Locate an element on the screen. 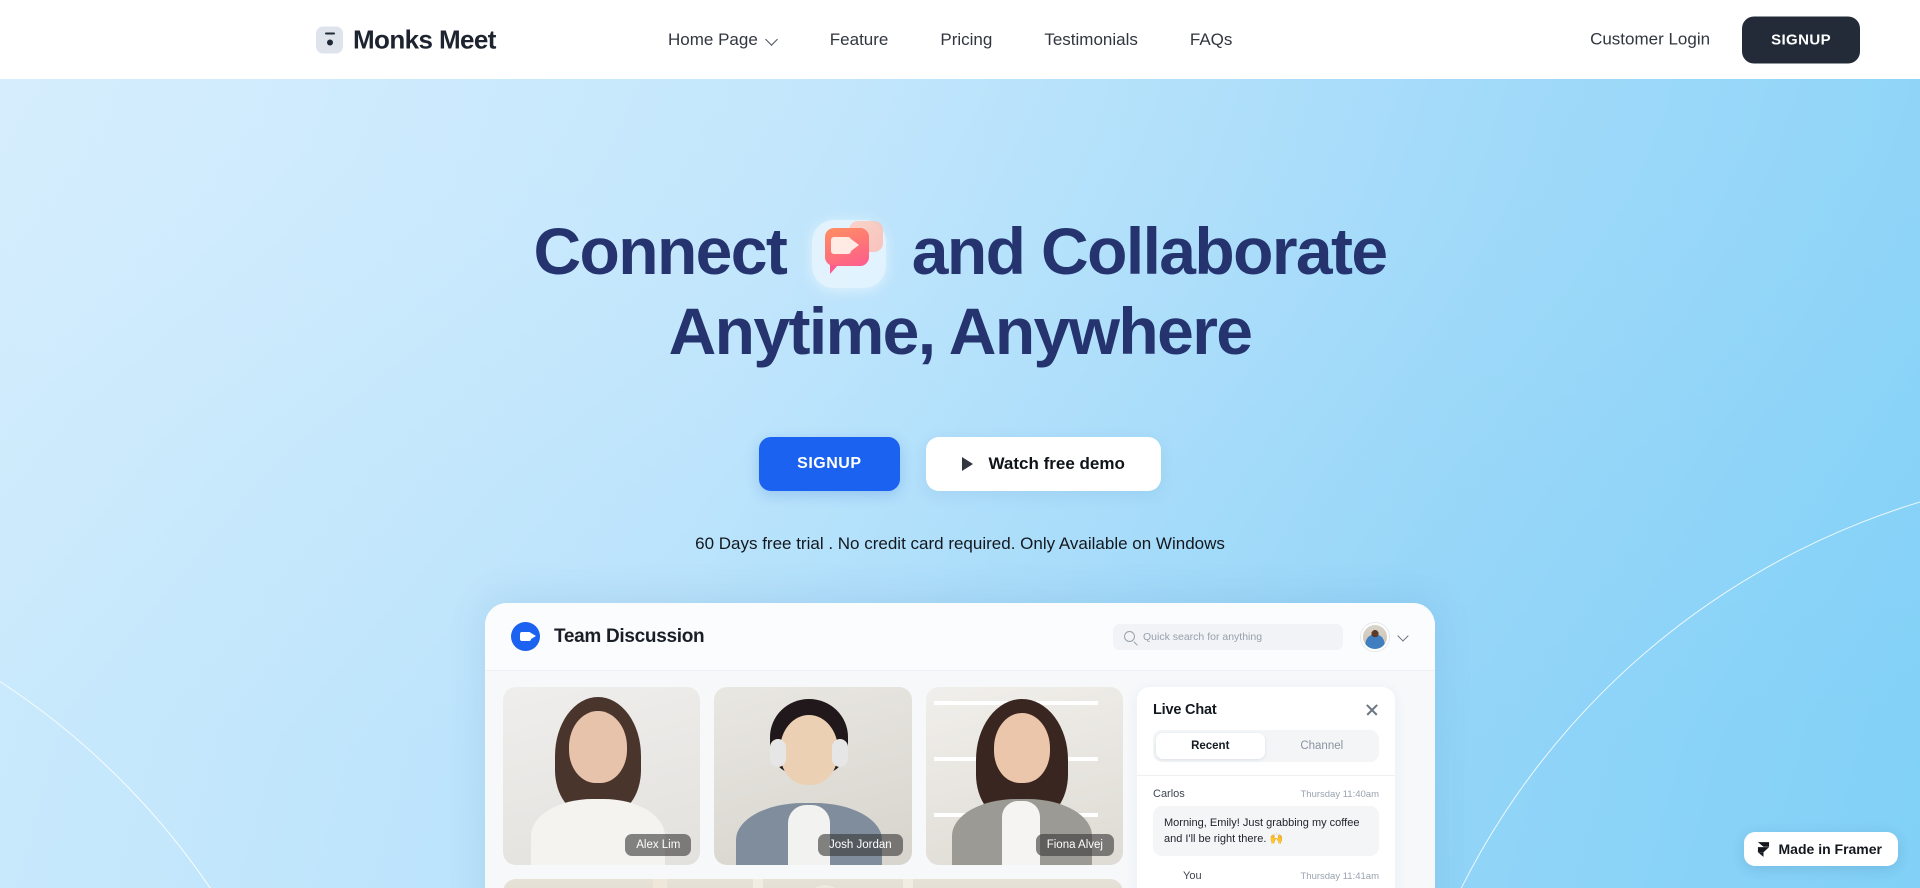  nav-item-testimonials: Testimonials is located at coordinates (1091, 40).